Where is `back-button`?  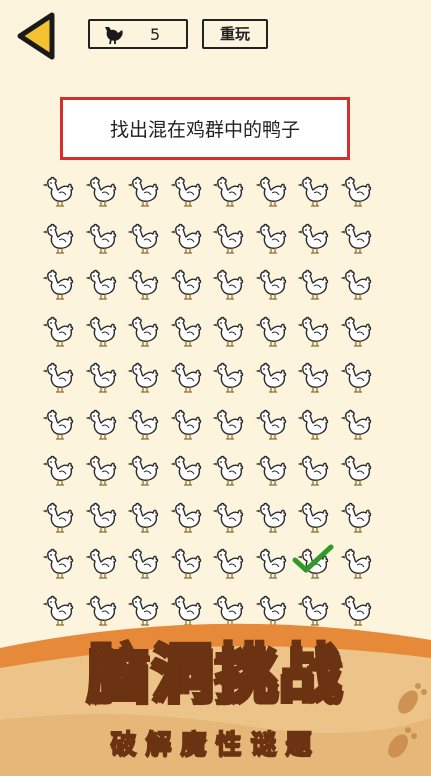
back-button is located at coordinates (36, 36).